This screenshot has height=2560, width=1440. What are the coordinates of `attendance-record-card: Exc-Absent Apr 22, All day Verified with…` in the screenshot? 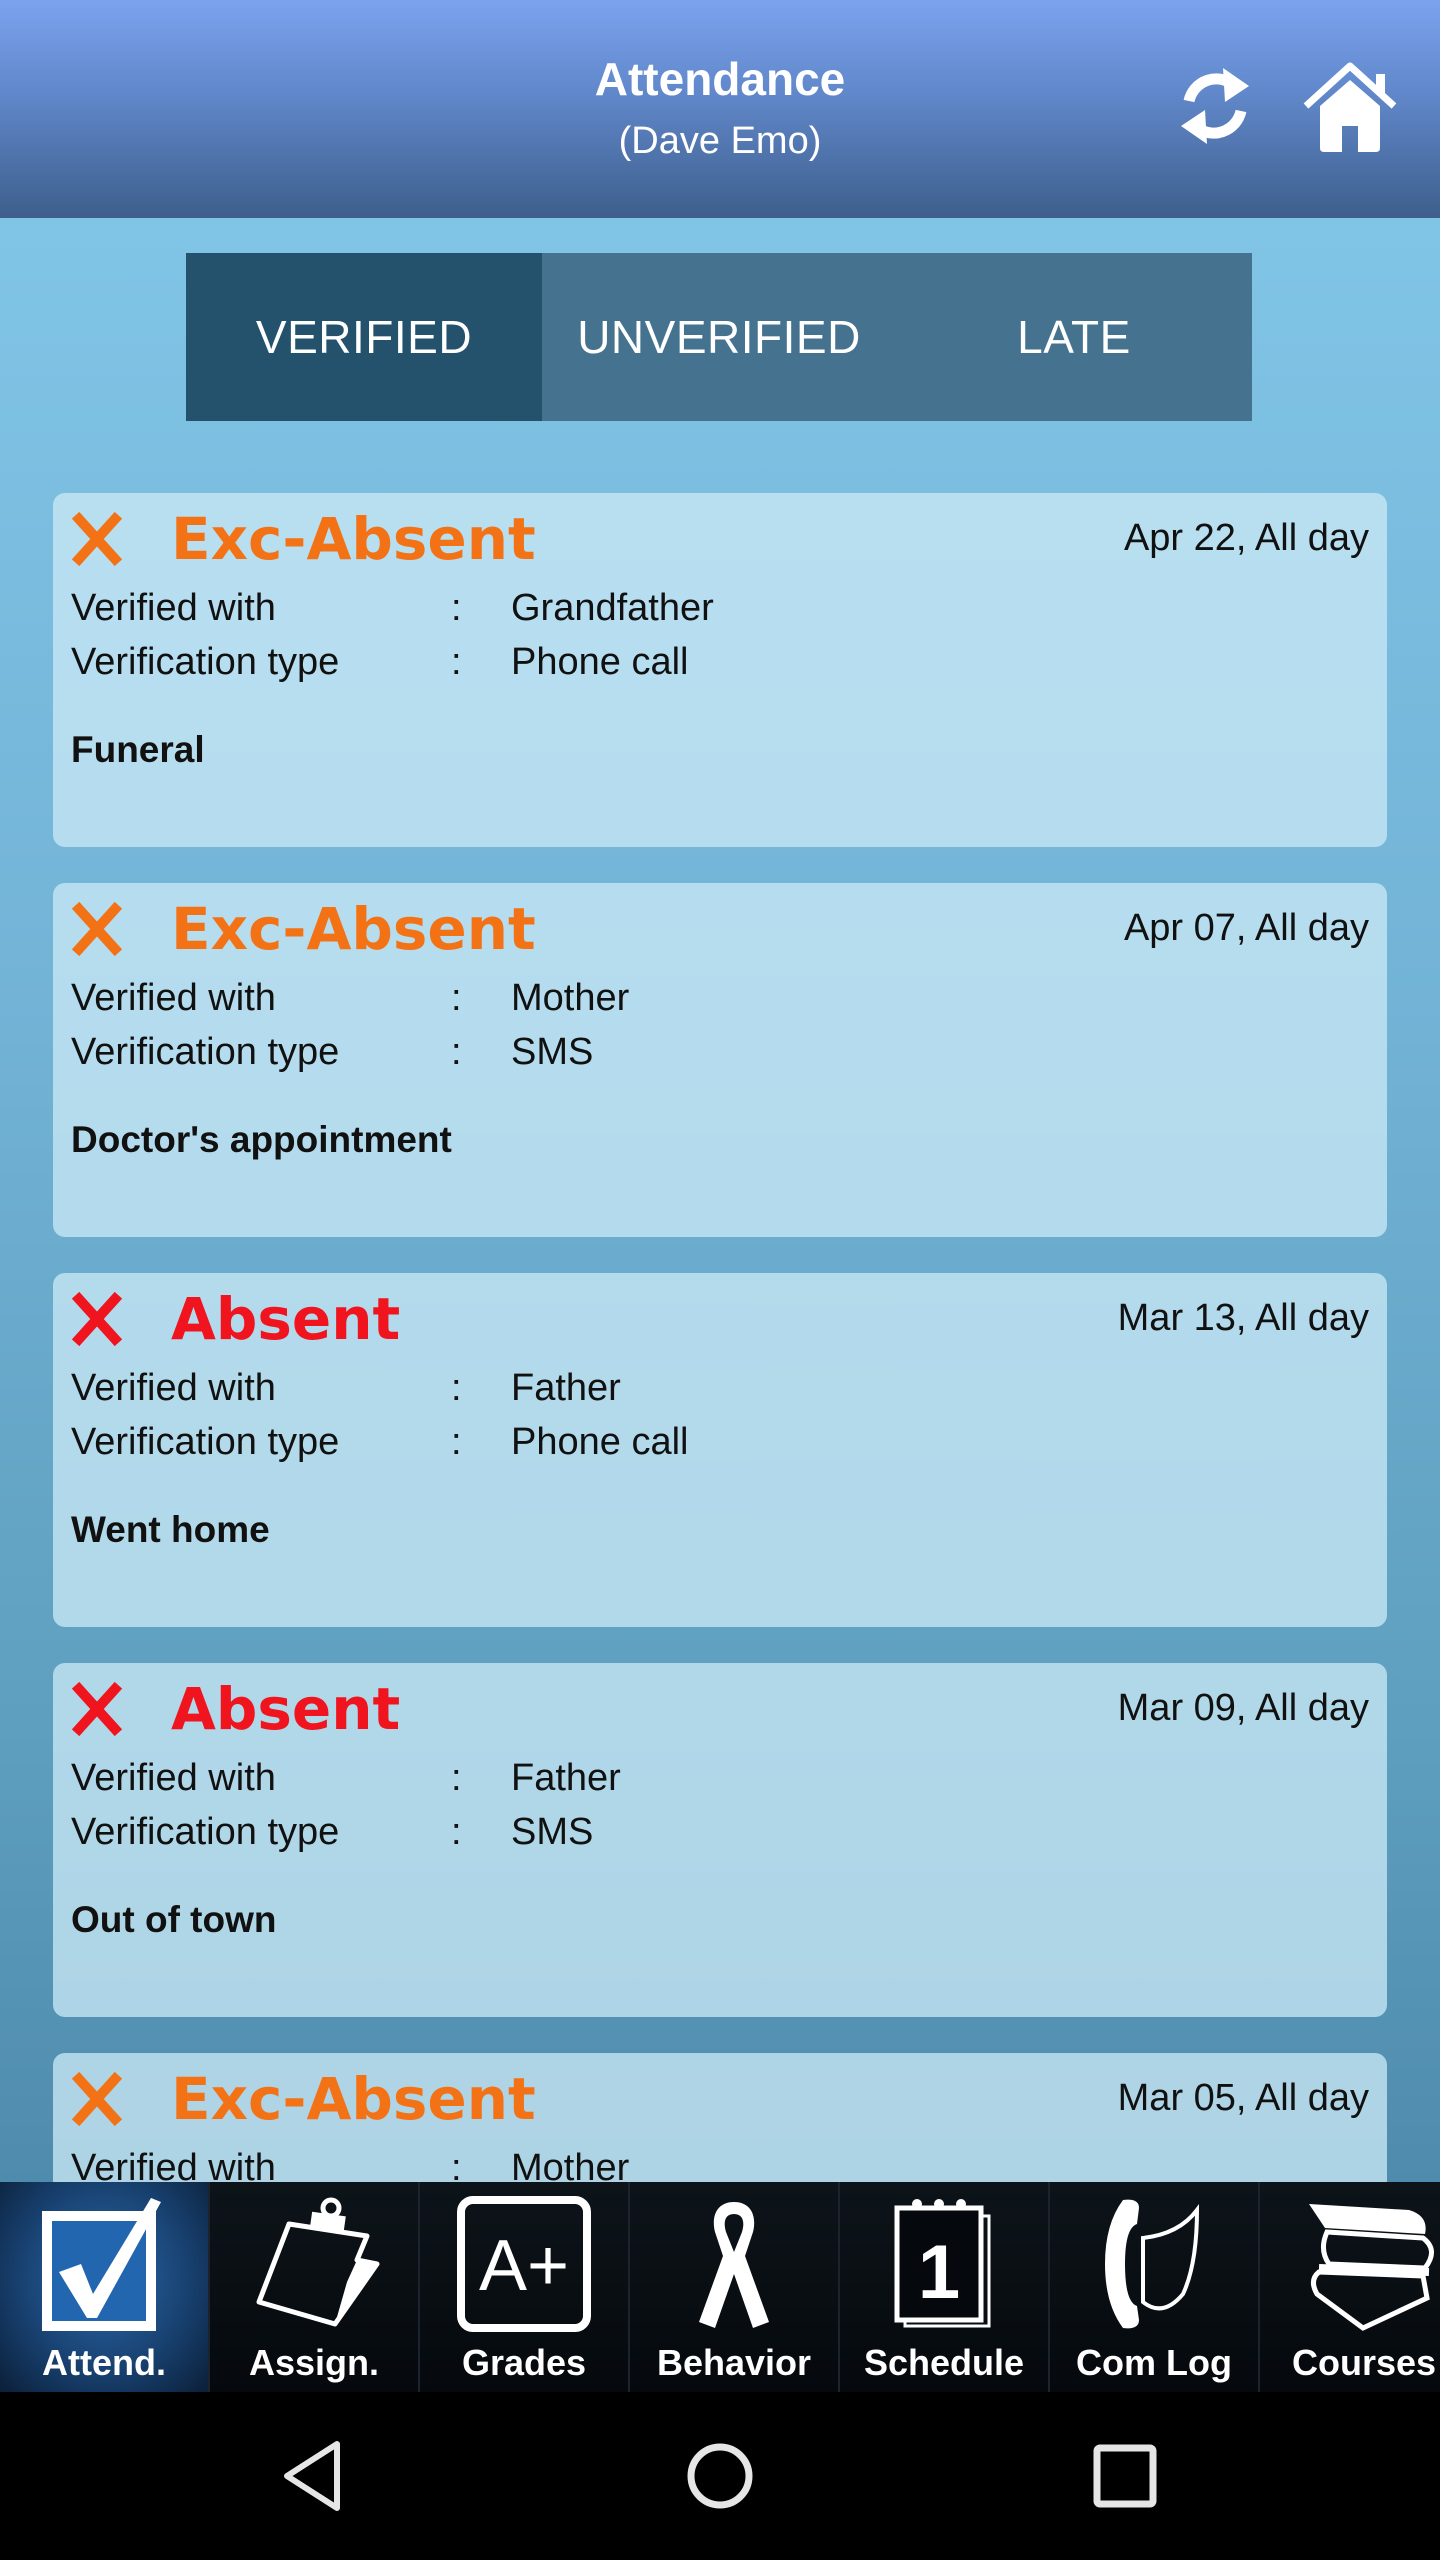 It's located at (720, 670).